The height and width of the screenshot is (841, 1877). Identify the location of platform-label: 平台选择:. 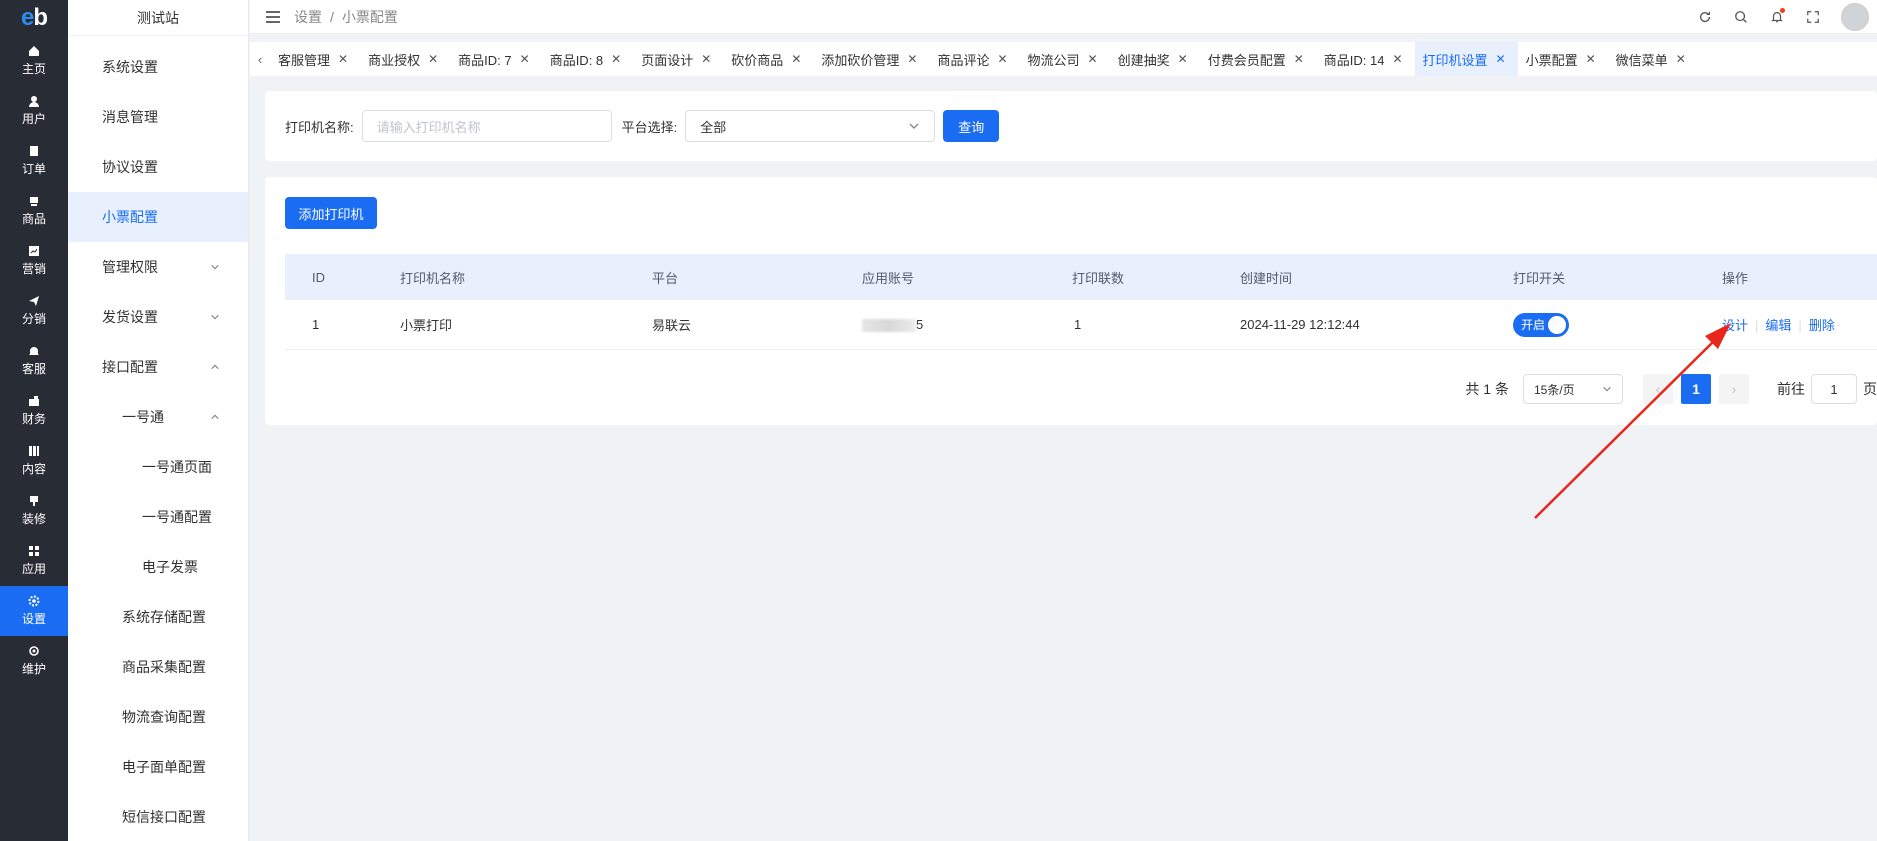
(649, 127).